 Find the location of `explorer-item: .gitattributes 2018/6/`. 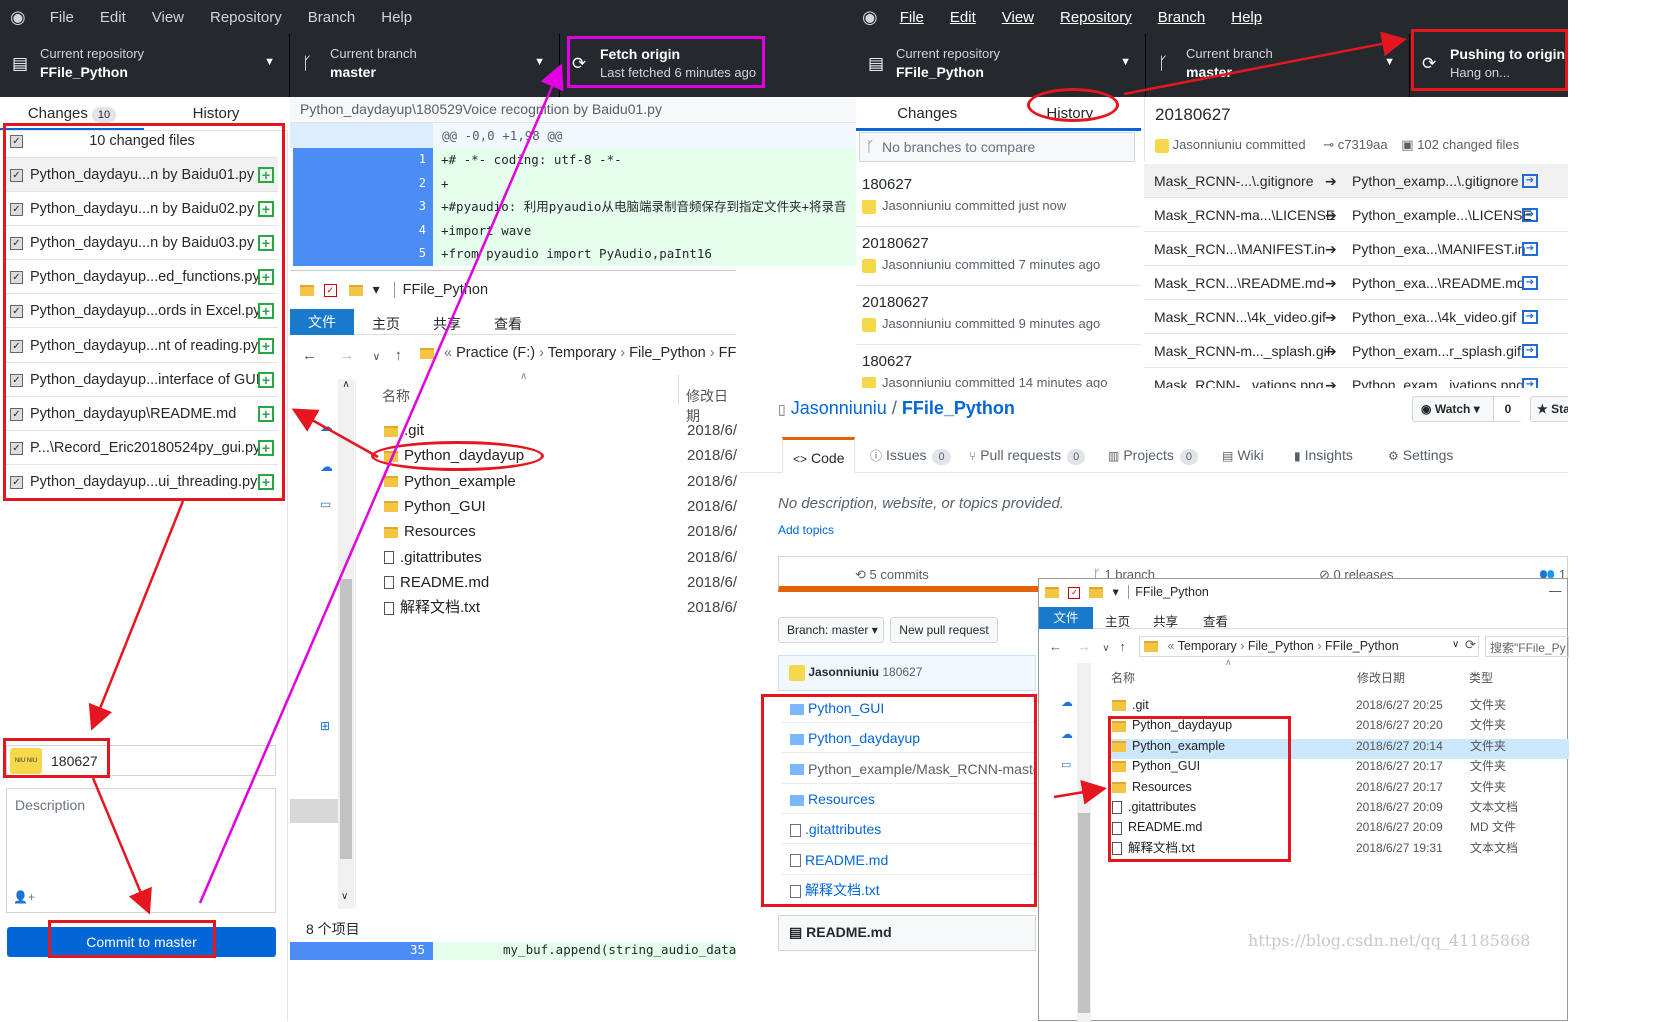

explorer-item: .gitattributes 2018/6/ is located at coordinates (560, 558).